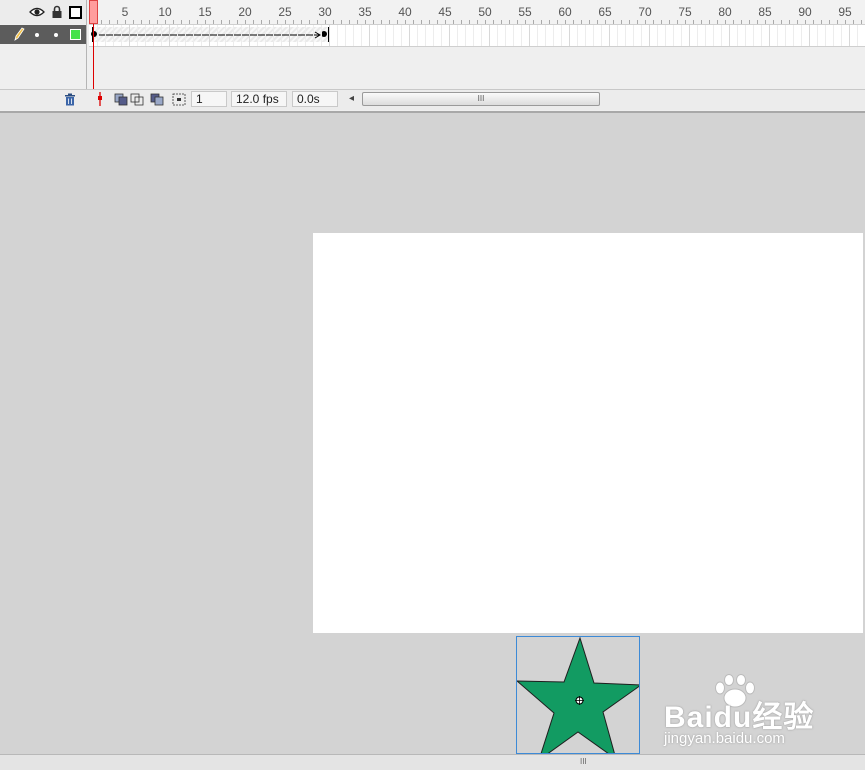 The width and height of the screenshot is (865, 770). Describe the element at coordinates (351, 98) in the screenshot. I see `scroll-left-arrow: ◂` at that location.